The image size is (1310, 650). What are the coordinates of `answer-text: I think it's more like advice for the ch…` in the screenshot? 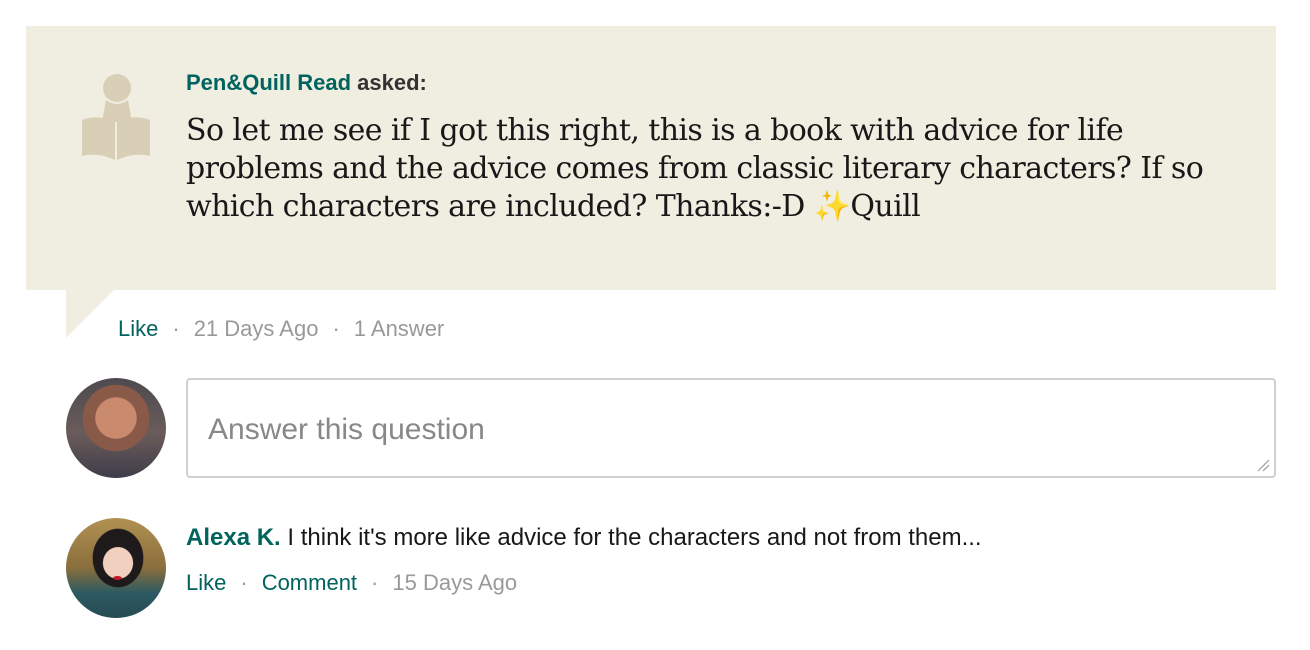 It's located at (634, 537).